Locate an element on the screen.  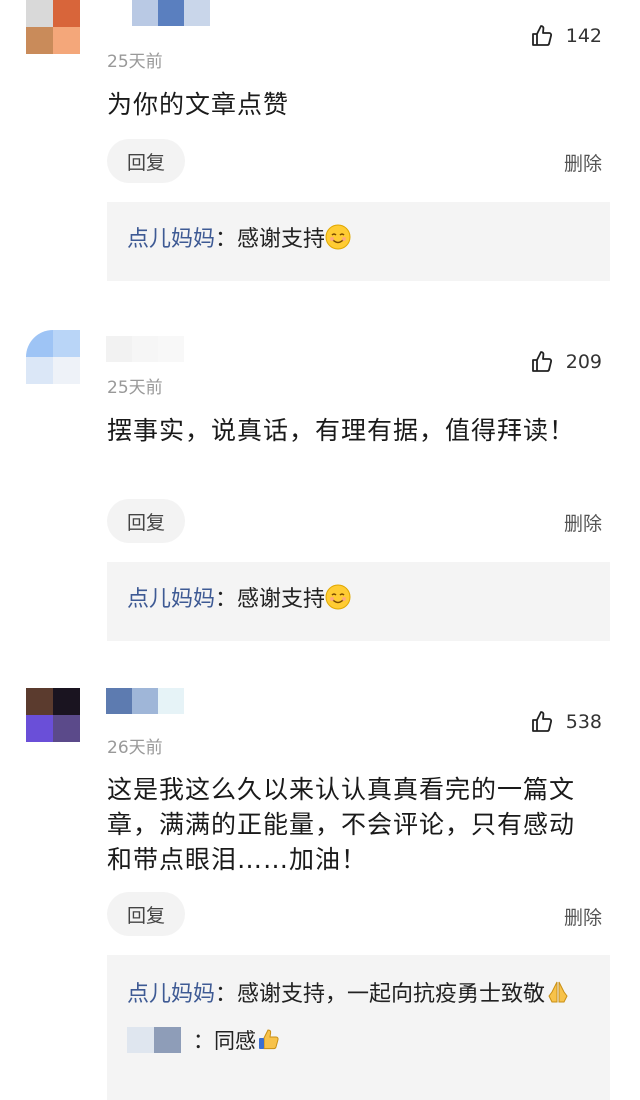
sub-reply: ：同感 is located at coordinates (358, 1040).